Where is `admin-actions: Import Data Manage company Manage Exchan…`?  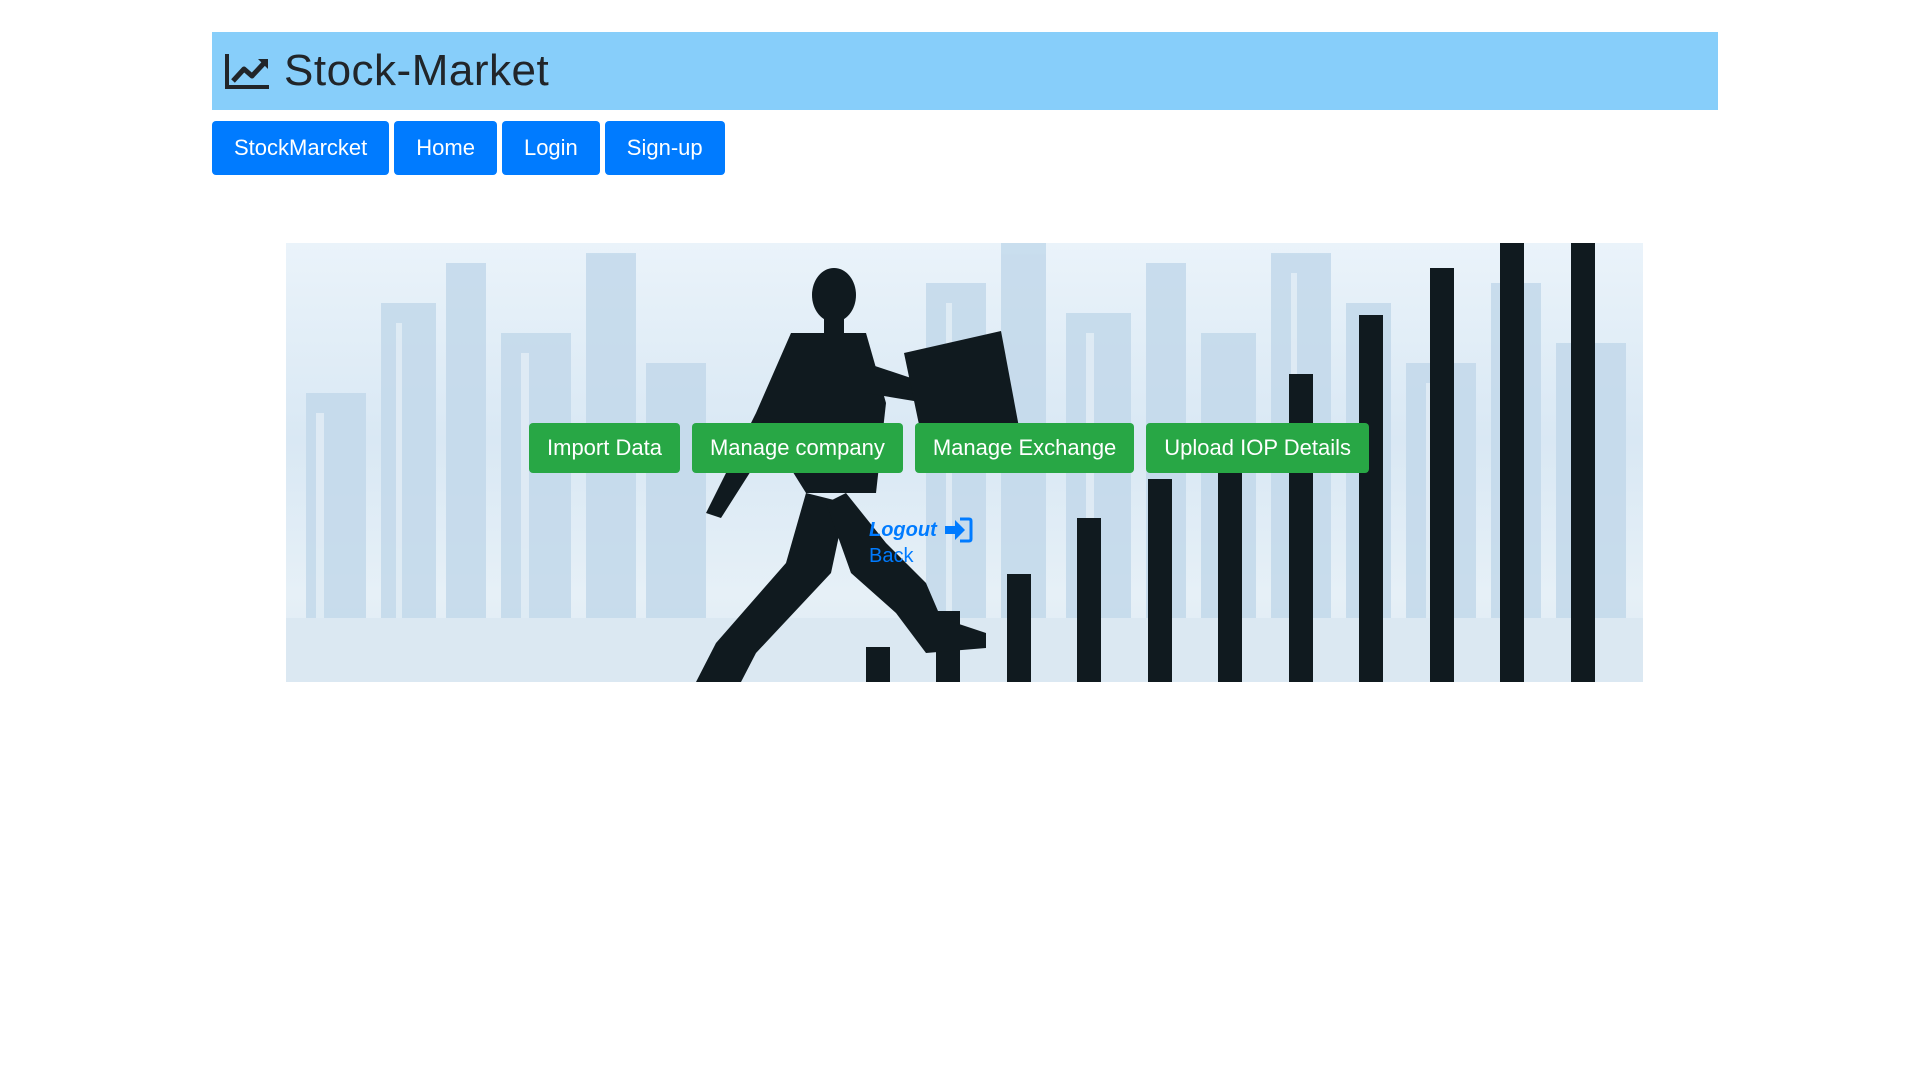
admin-actions: Import Data Manage company Manage Exchan… is located at coordinates (949, 448).